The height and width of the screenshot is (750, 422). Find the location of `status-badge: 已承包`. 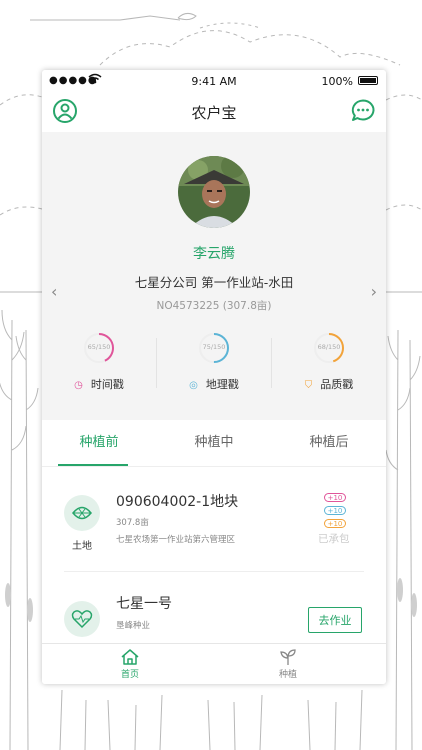

status-badge: 已承包 is located at coordinates (334, 539).